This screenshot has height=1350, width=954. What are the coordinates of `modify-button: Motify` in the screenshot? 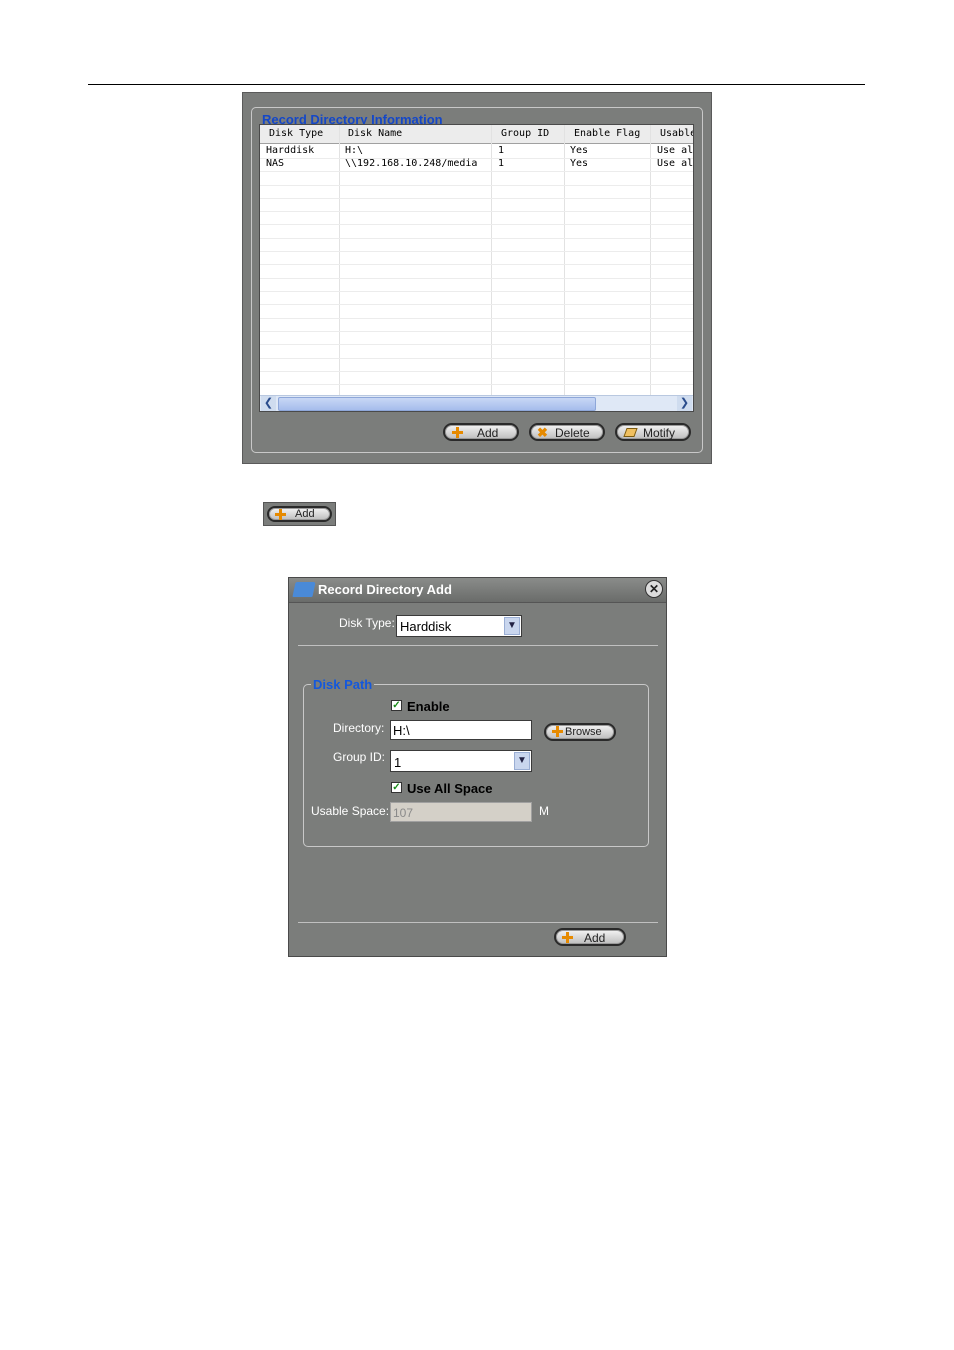 It's located at (653, 432).